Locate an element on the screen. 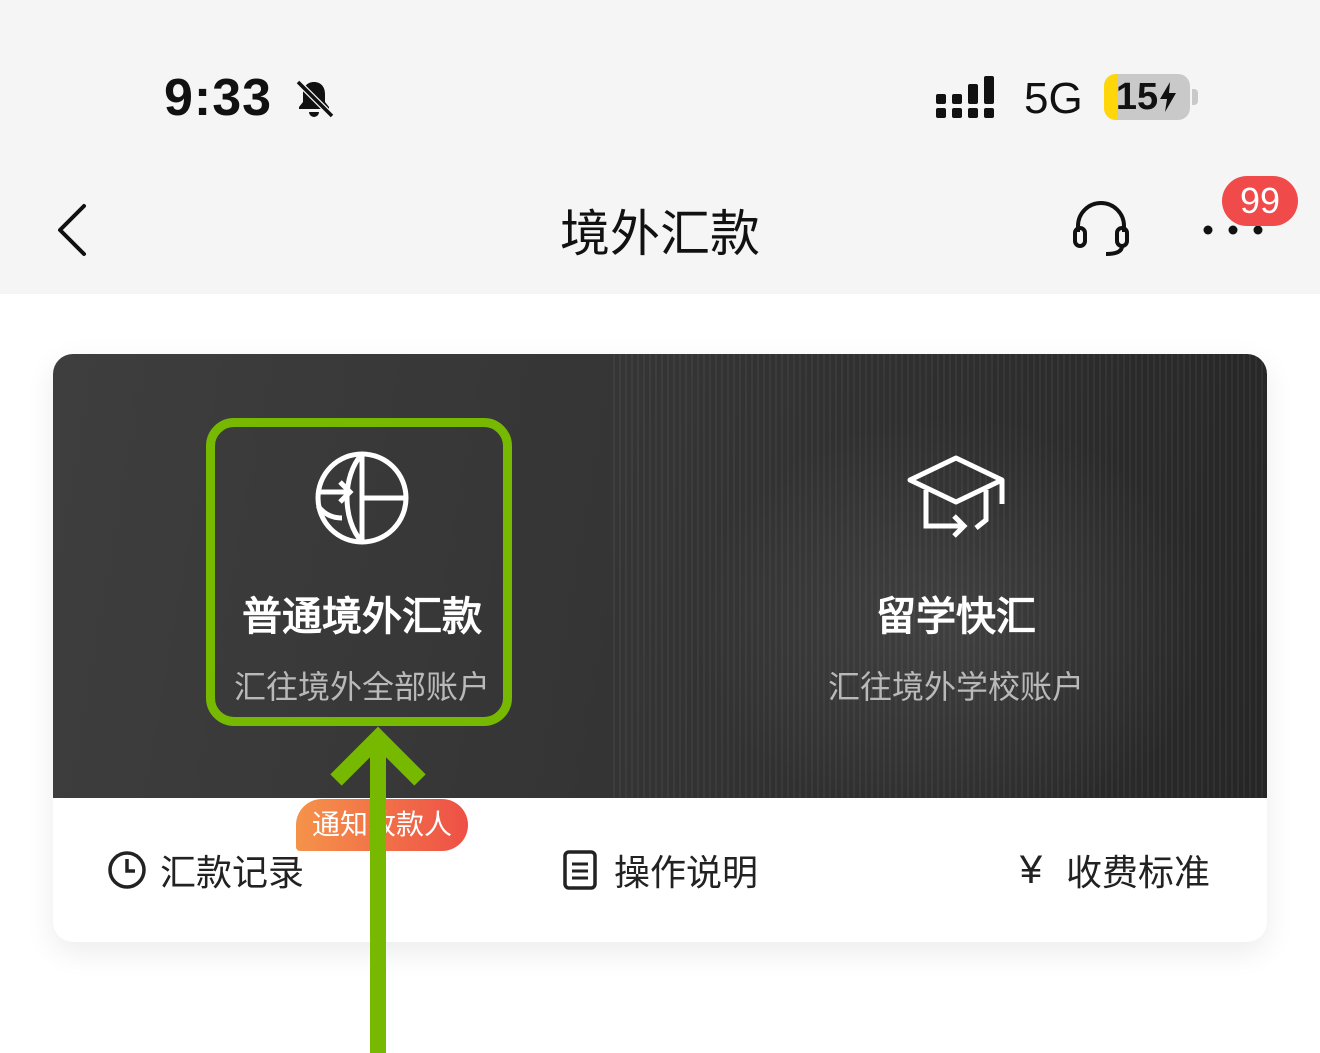 The height and width of the screenshot is (1053, 1320). highlight-box is located at coordinates (359, 572).